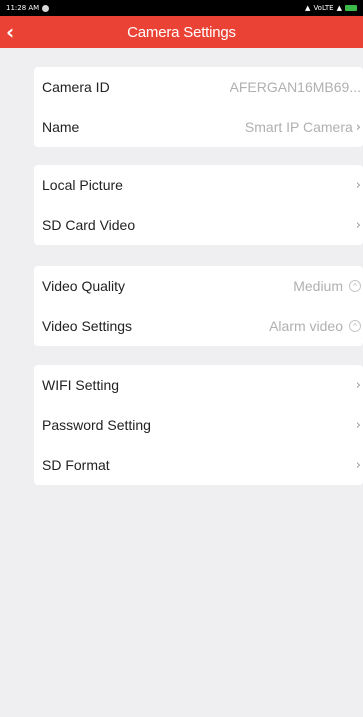  I want to click on back-button: ‹, so click(10, 32).